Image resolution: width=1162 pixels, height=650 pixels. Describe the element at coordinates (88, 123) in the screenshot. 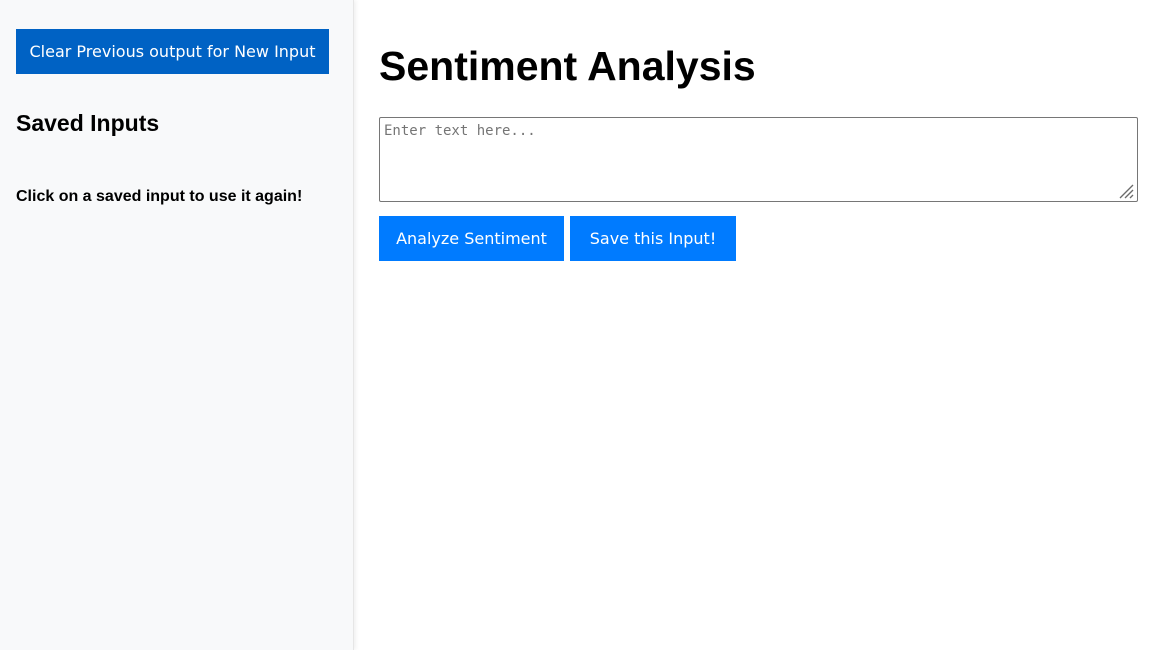

I see `saved-inputs-heading: Saved Inputs` at that location.